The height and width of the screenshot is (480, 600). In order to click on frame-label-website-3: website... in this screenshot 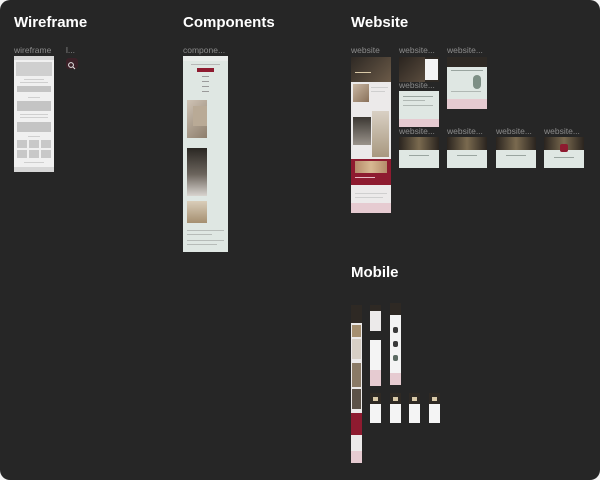, I will do `click(465, 50)`.